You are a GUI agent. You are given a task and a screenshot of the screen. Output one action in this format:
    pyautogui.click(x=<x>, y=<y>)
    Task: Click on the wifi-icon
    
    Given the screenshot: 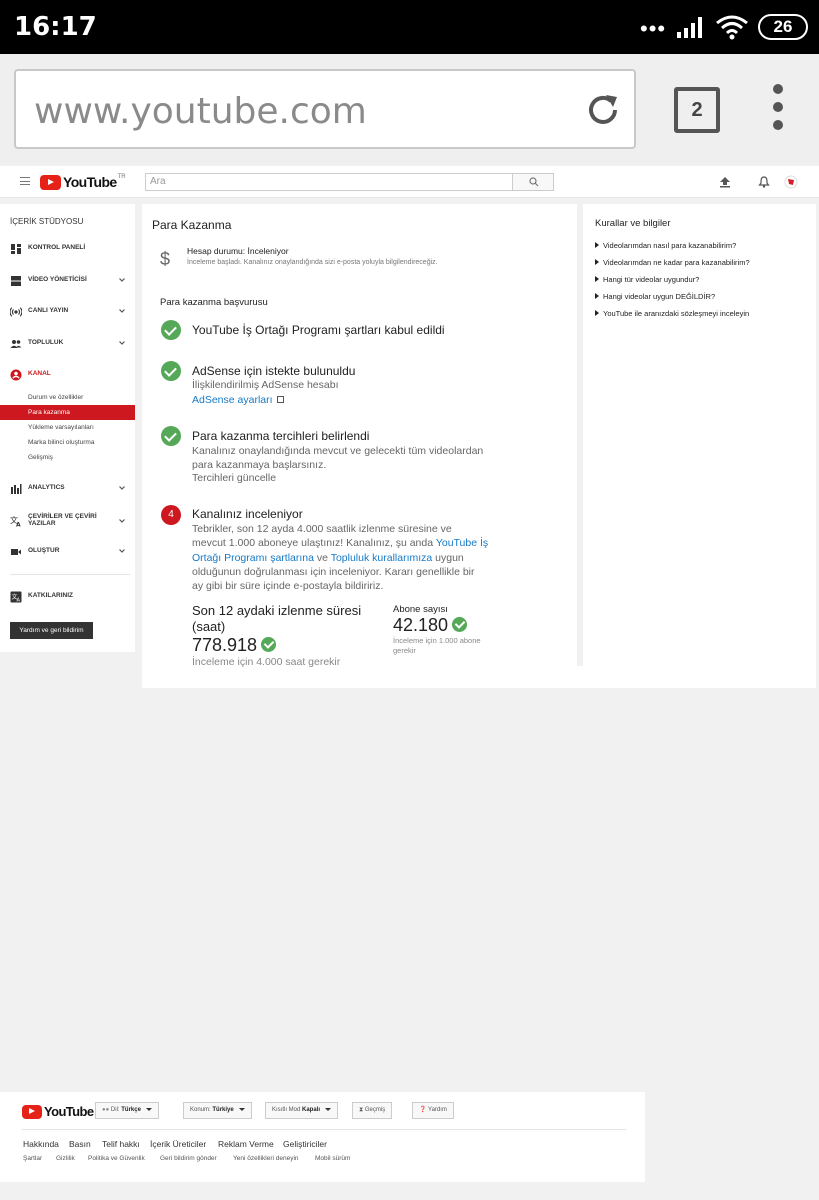 What is the action you would take?
    pyautogui.click(x=732, y=27)
    